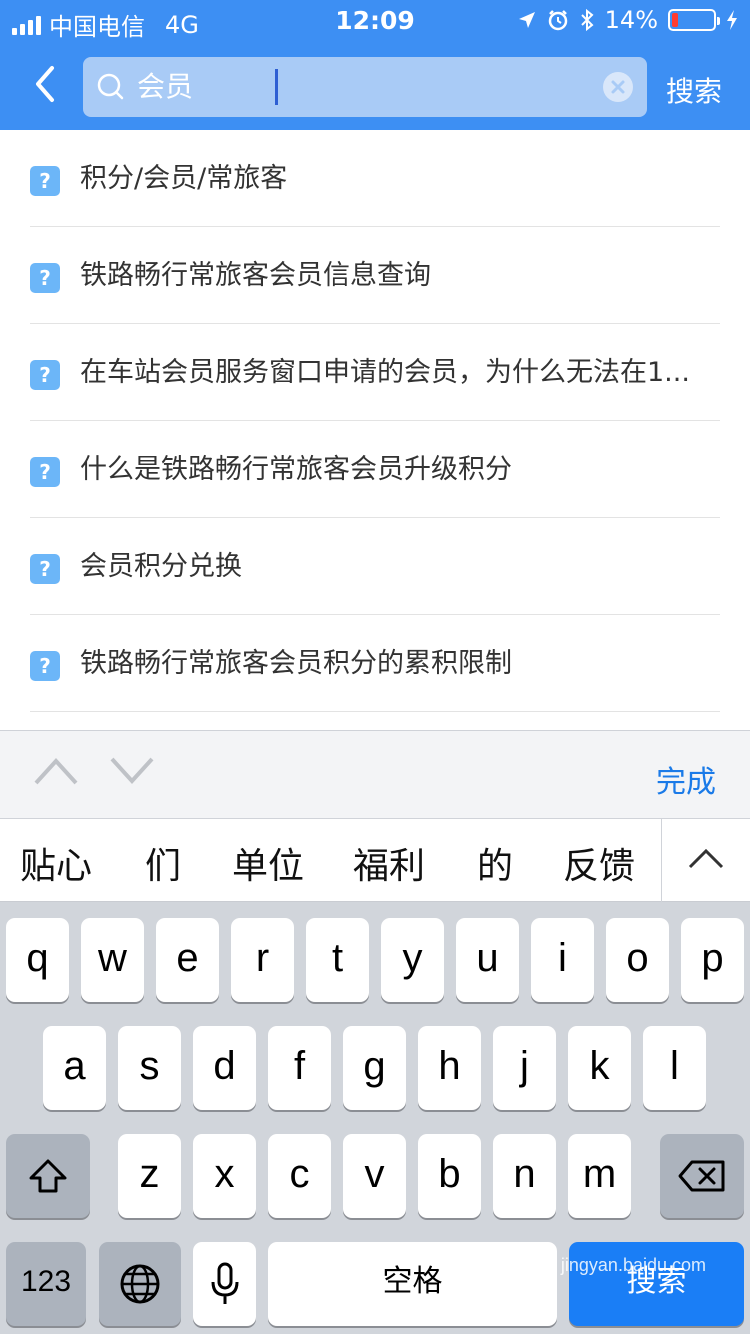  I want to click on shift-key, so click(48, 1176).